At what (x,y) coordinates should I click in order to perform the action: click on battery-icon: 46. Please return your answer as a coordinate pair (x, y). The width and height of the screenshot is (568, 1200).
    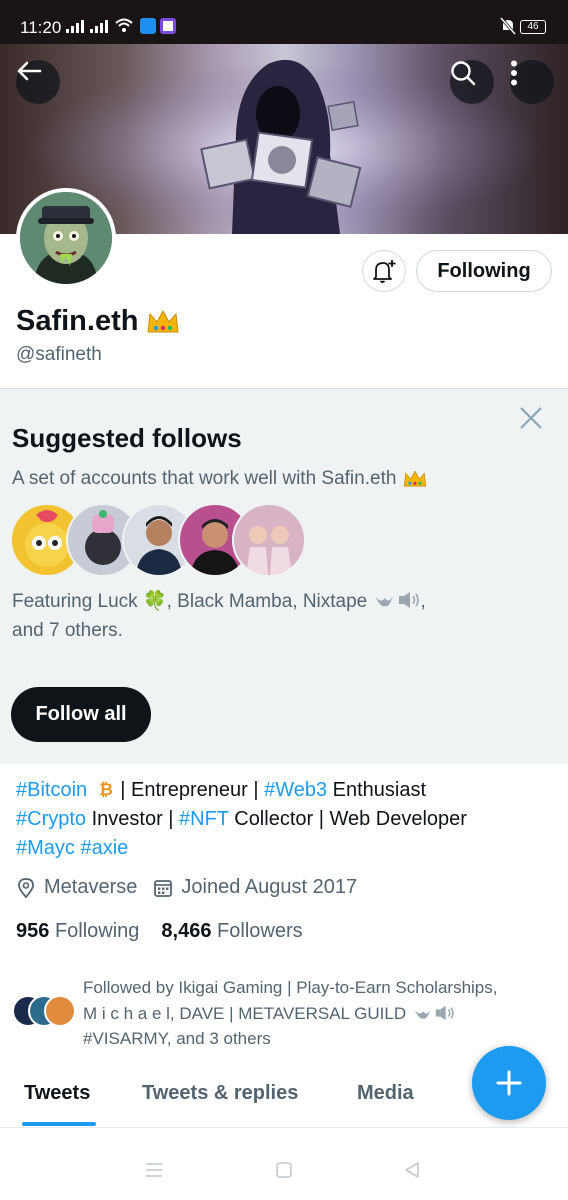
    Looking at the image, I should click on (533, 27).